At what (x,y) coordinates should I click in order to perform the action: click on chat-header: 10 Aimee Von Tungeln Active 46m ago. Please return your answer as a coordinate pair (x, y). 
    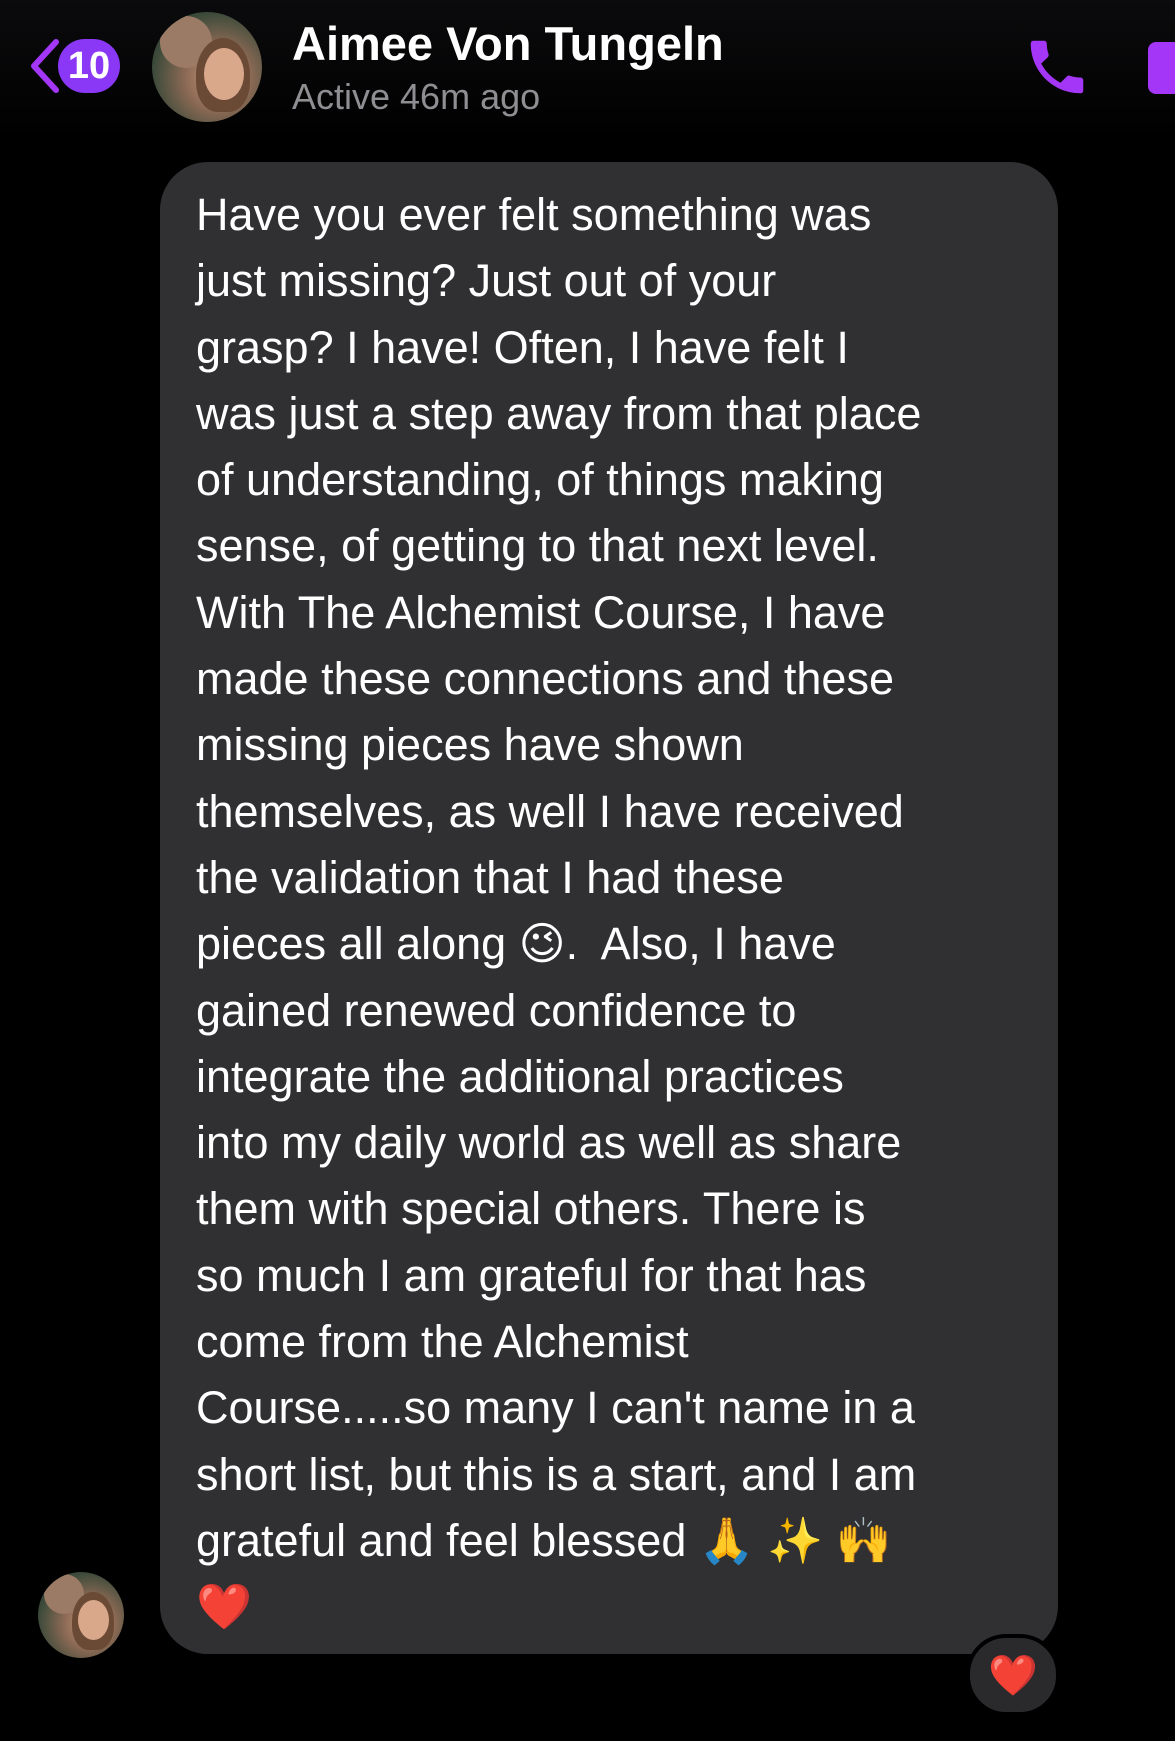
    Looking at the image, I should click on (587, 70).